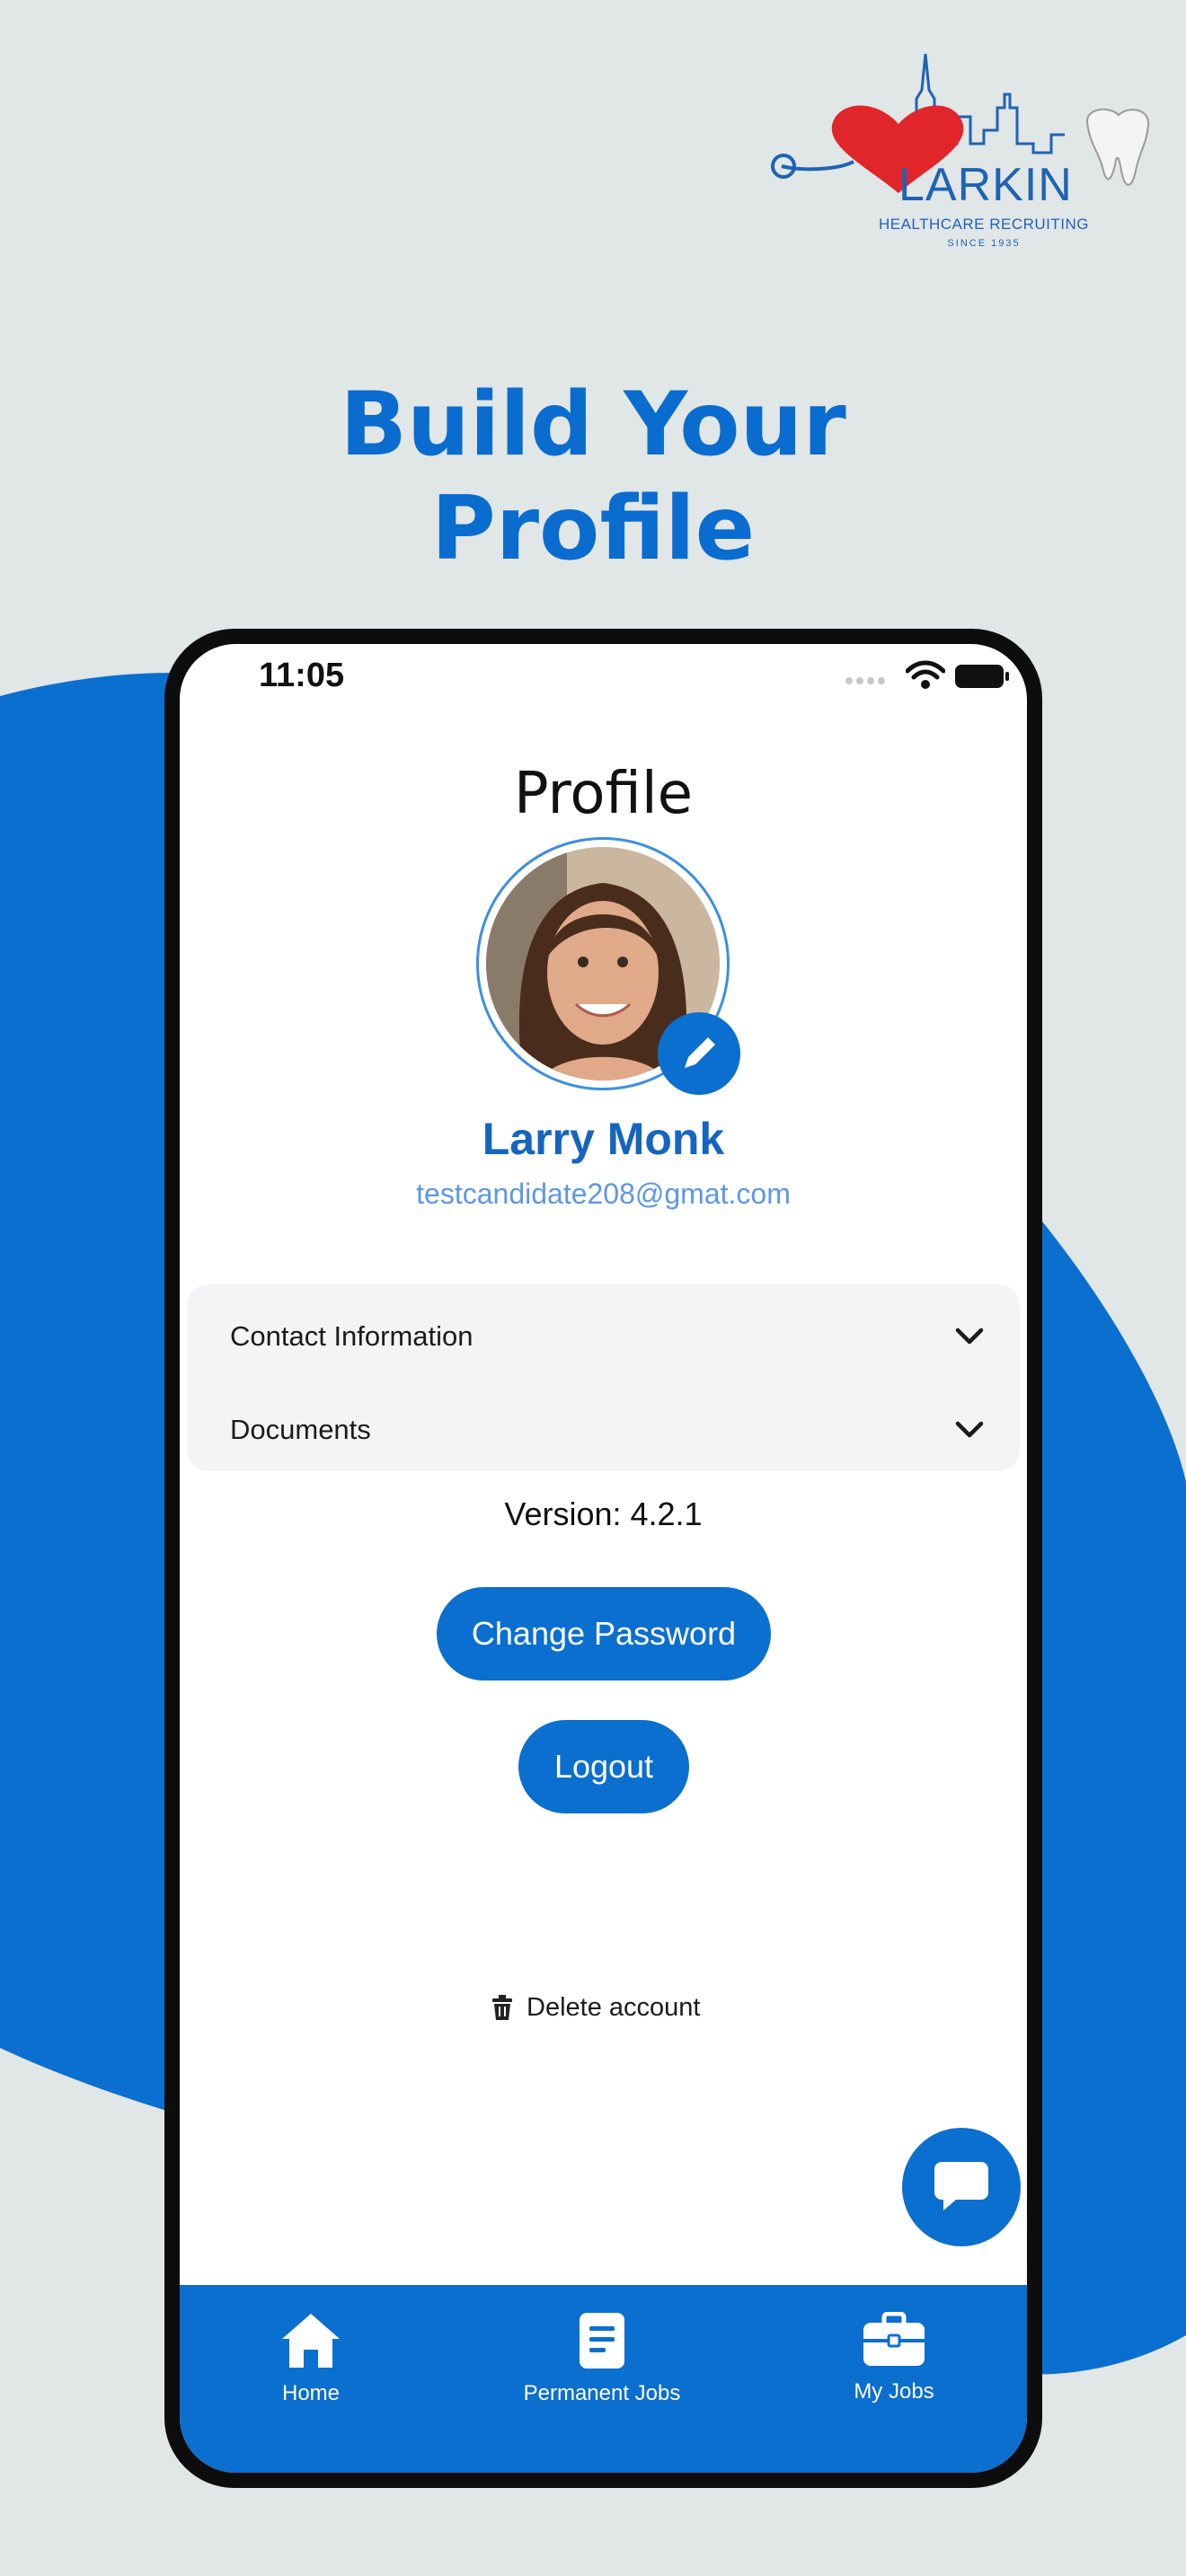  I want to click on section-label: Documents, so click(300, 1429).